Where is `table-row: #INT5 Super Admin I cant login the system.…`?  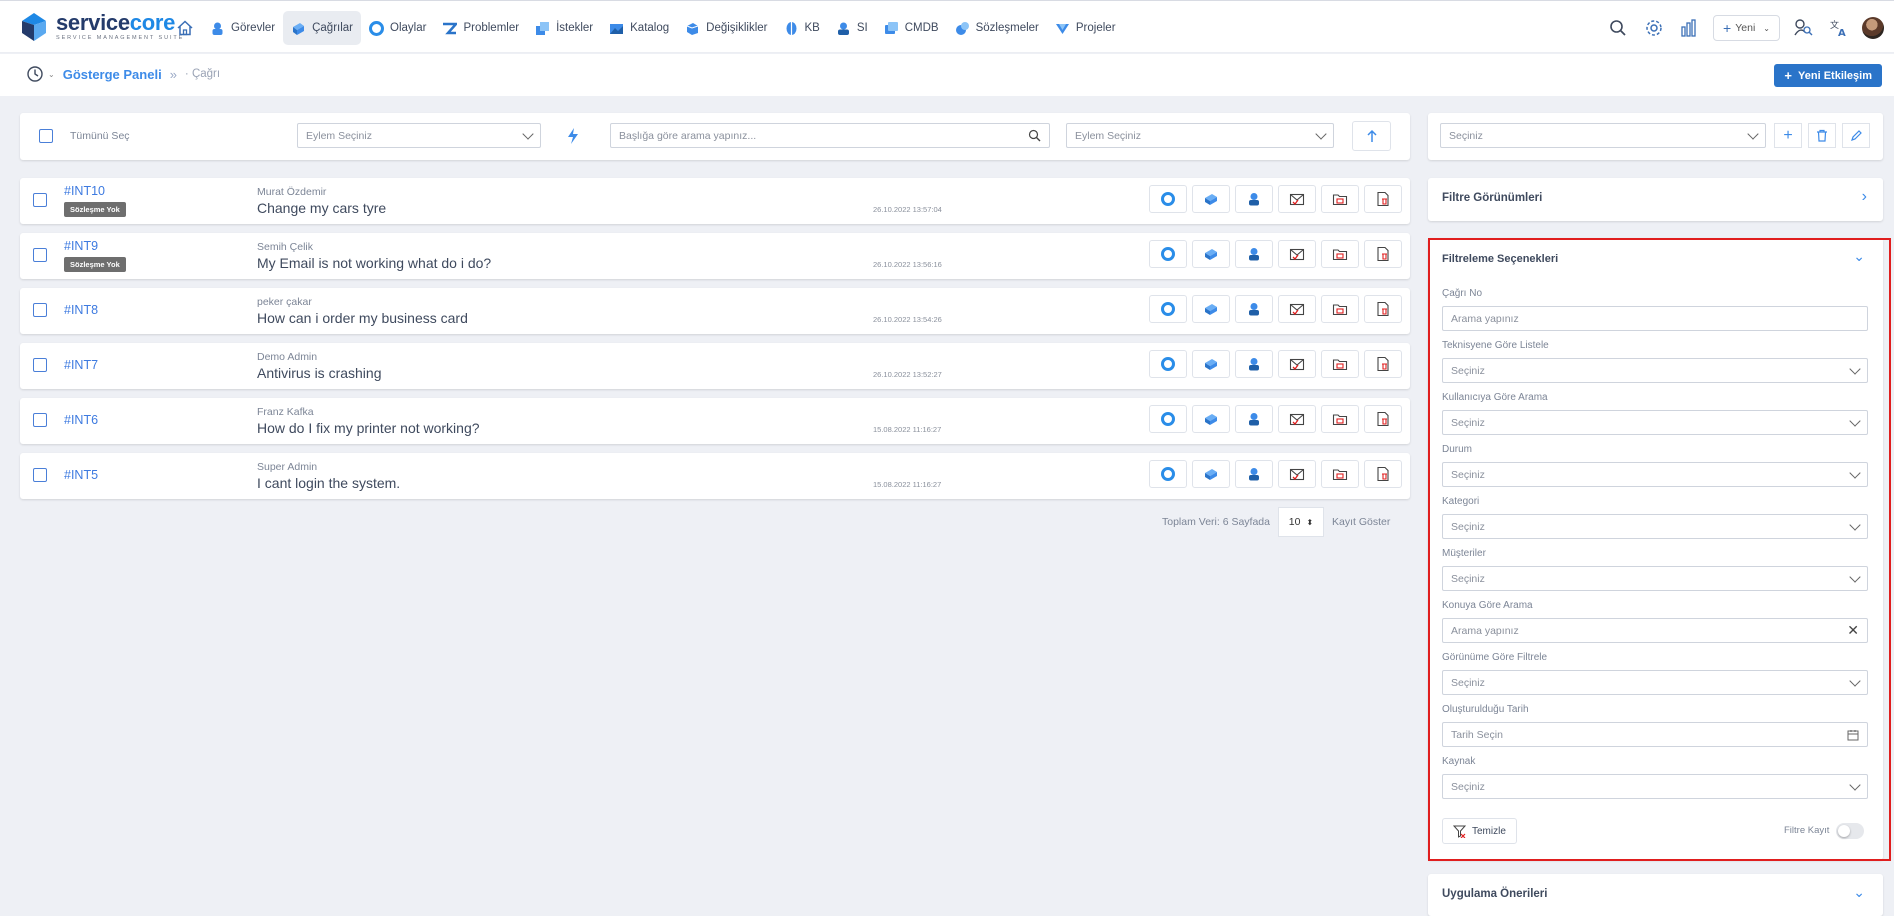
table-row: #INT5 Super Admin I cant login the system.… is located at coordinates (715, 476).